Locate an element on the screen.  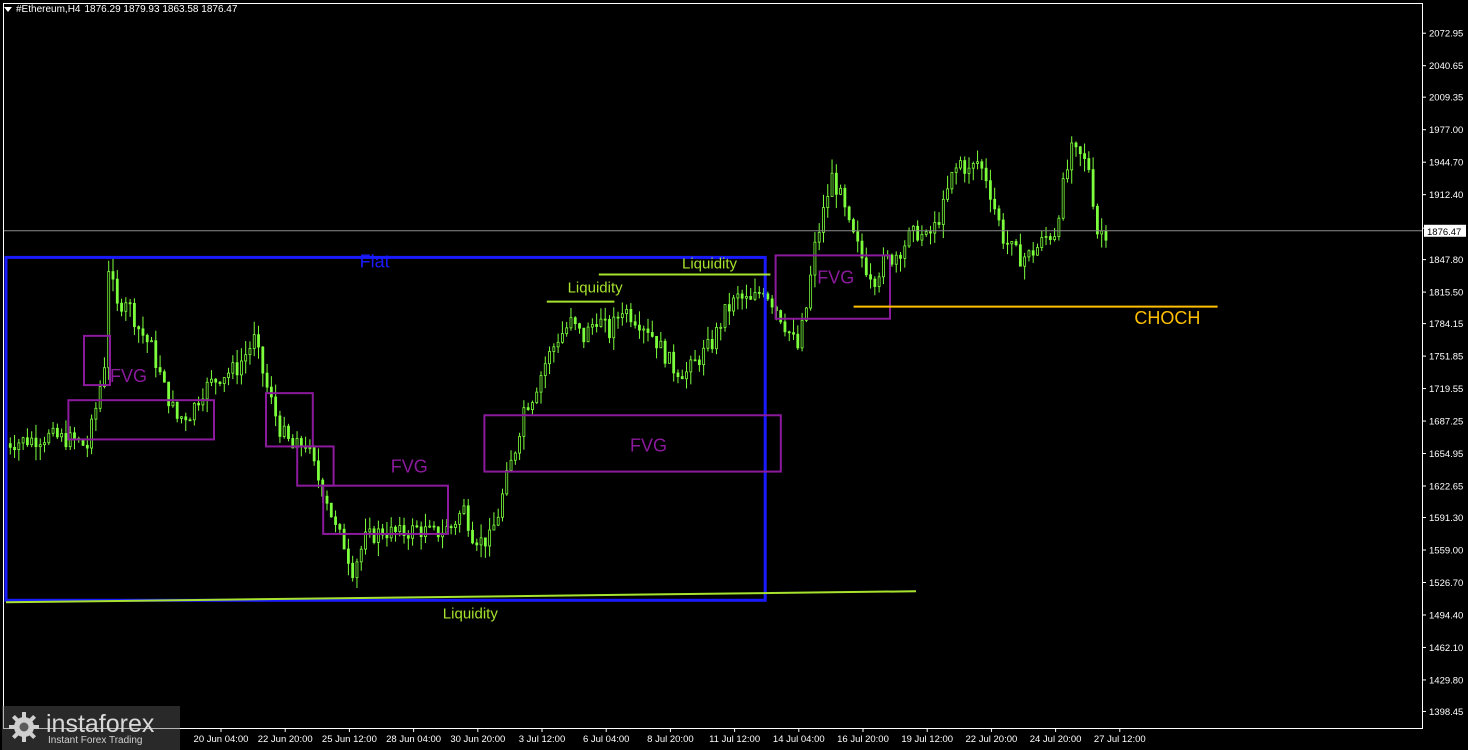
fvg-label: FVG is located at coordinates (409, 467).